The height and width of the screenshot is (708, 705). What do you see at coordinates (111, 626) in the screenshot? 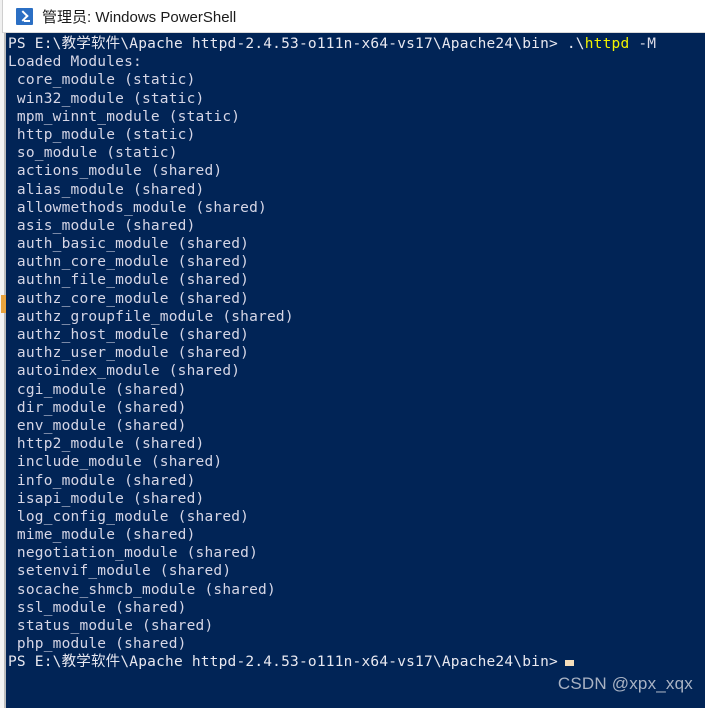
I see `module-list-item: status_module (shared)` at bounding box center [111, 626].